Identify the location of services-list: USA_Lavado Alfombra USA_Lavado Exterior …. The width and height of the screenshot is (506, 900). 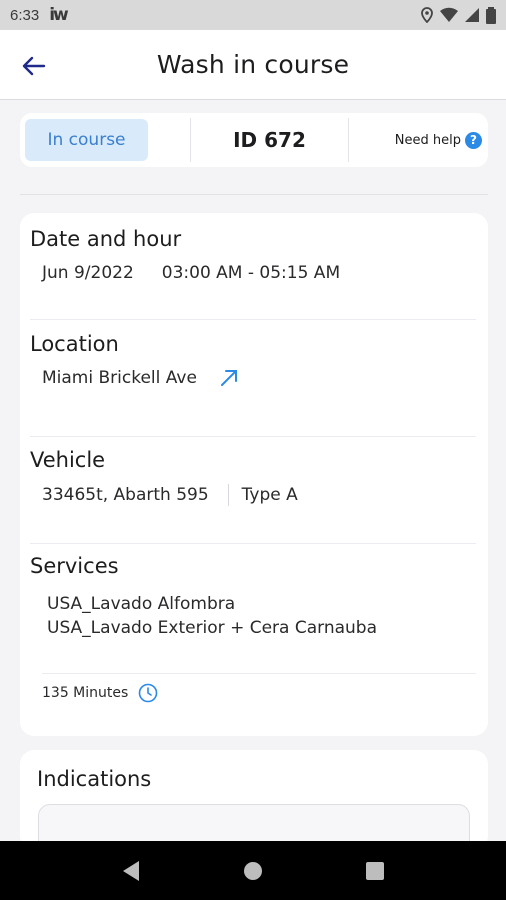
(254, 616).